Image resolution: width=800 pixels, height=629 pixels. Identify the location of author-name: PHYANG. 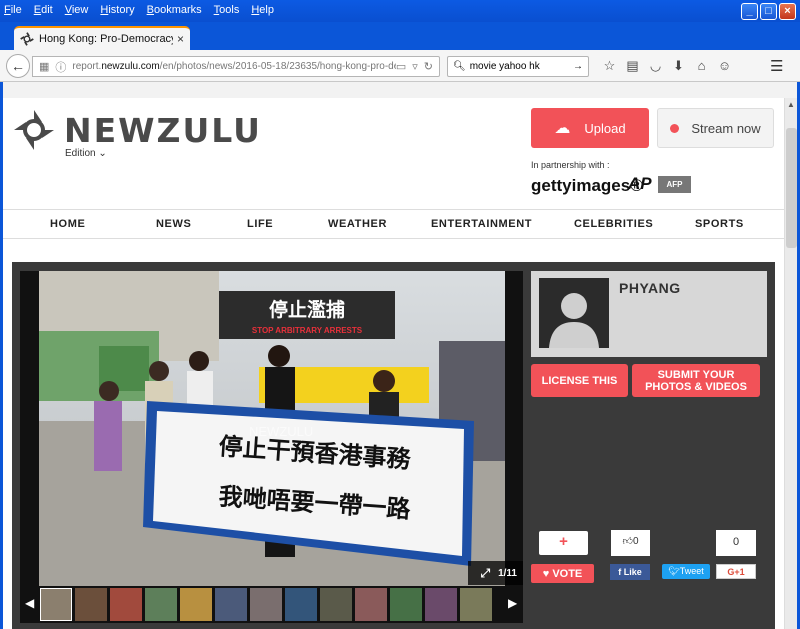
(650, 288).